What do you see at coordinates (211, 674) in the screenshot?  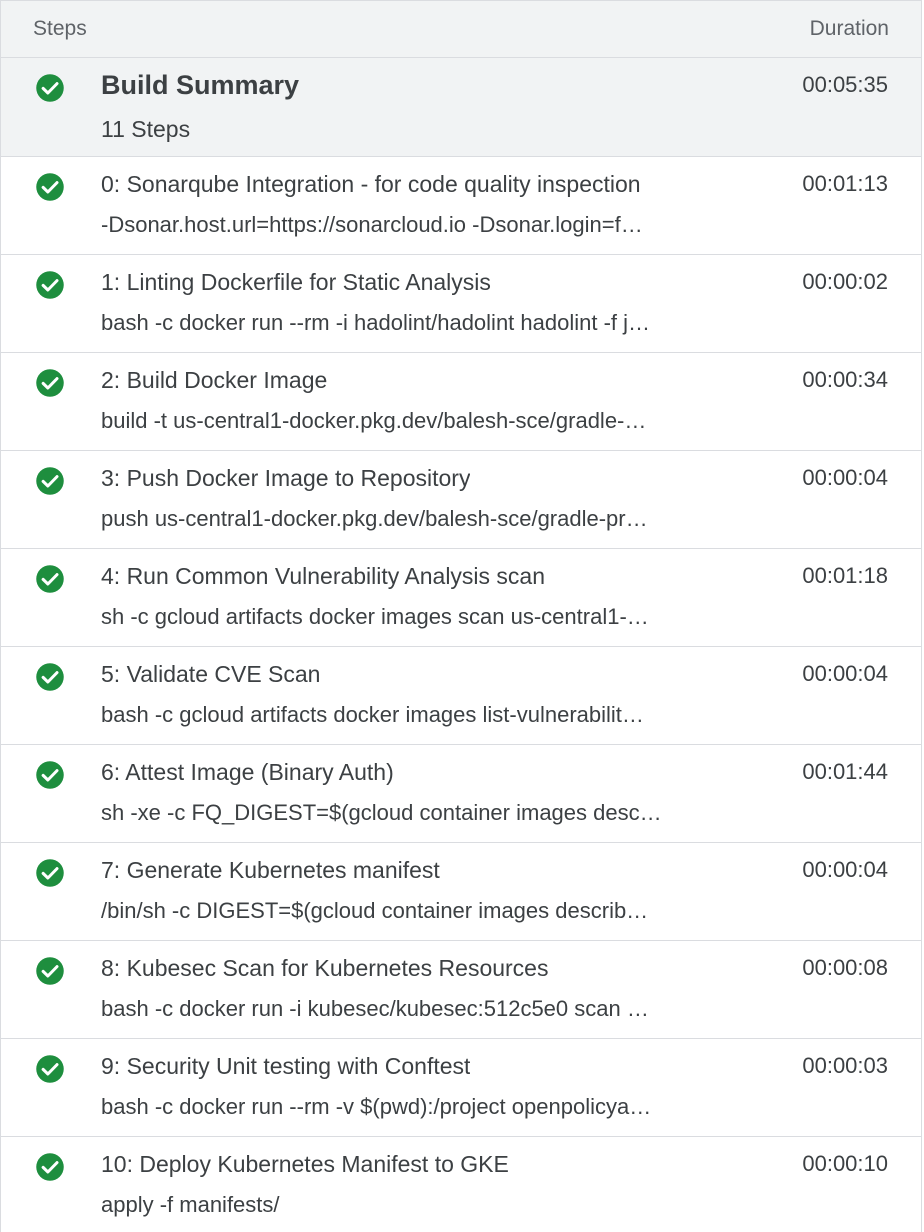 I see `step-title: 5: Validate CVE Scan` at bounding box center [211, 674].